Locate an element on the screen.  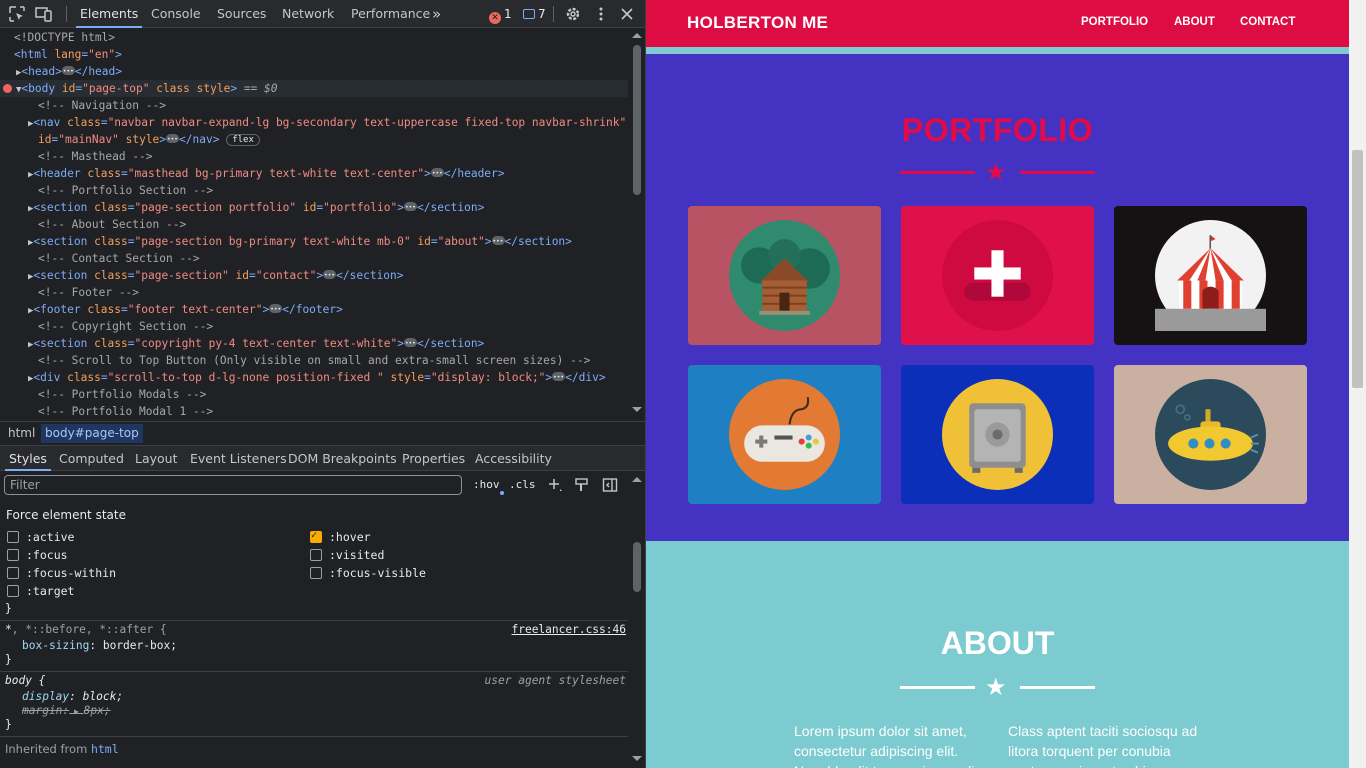
tab-layout: Layout is located at coordinates (156, 458).